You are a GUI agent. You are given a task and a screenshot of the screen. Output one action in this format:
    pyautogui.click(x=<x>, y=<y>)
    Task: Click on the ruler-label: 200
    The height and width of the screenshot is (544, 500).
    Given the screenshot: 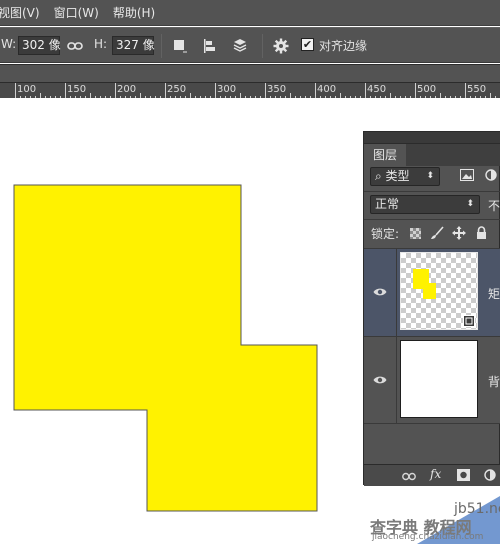 What is the action you would take?
    pyautogui.click(x=127, y=89)
    